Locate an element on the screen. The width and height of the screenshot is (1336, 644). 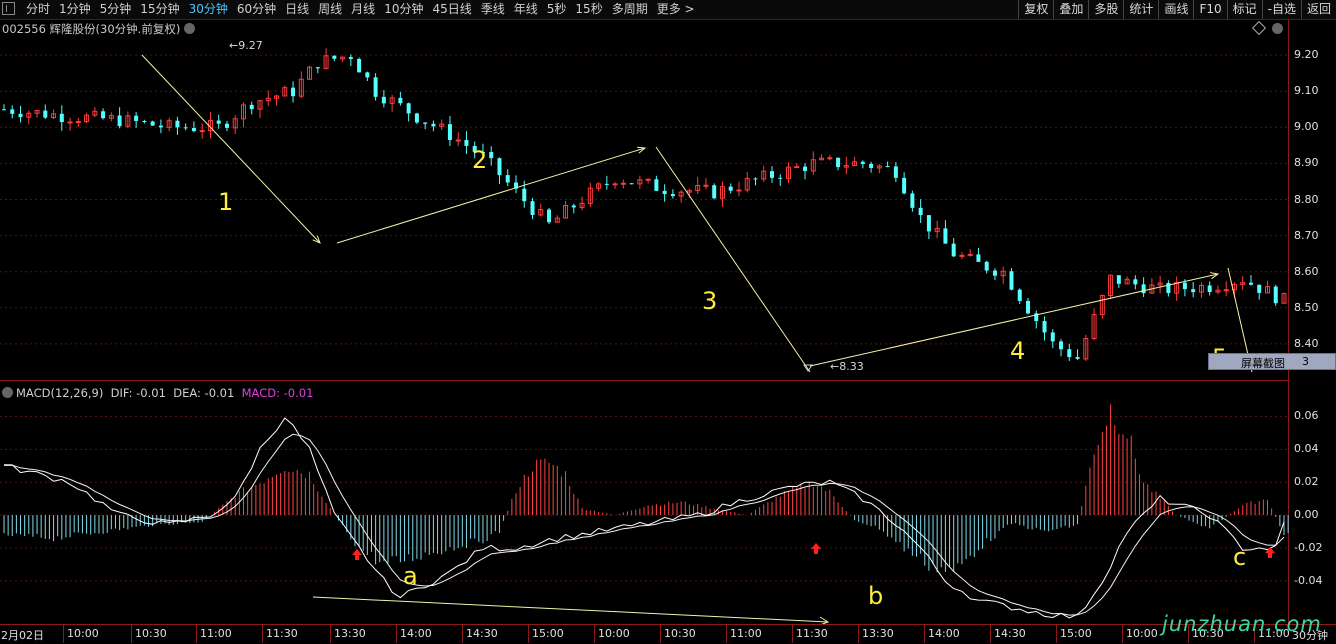
low-price-label: ←8.33 is located at coordinates (847, 366).